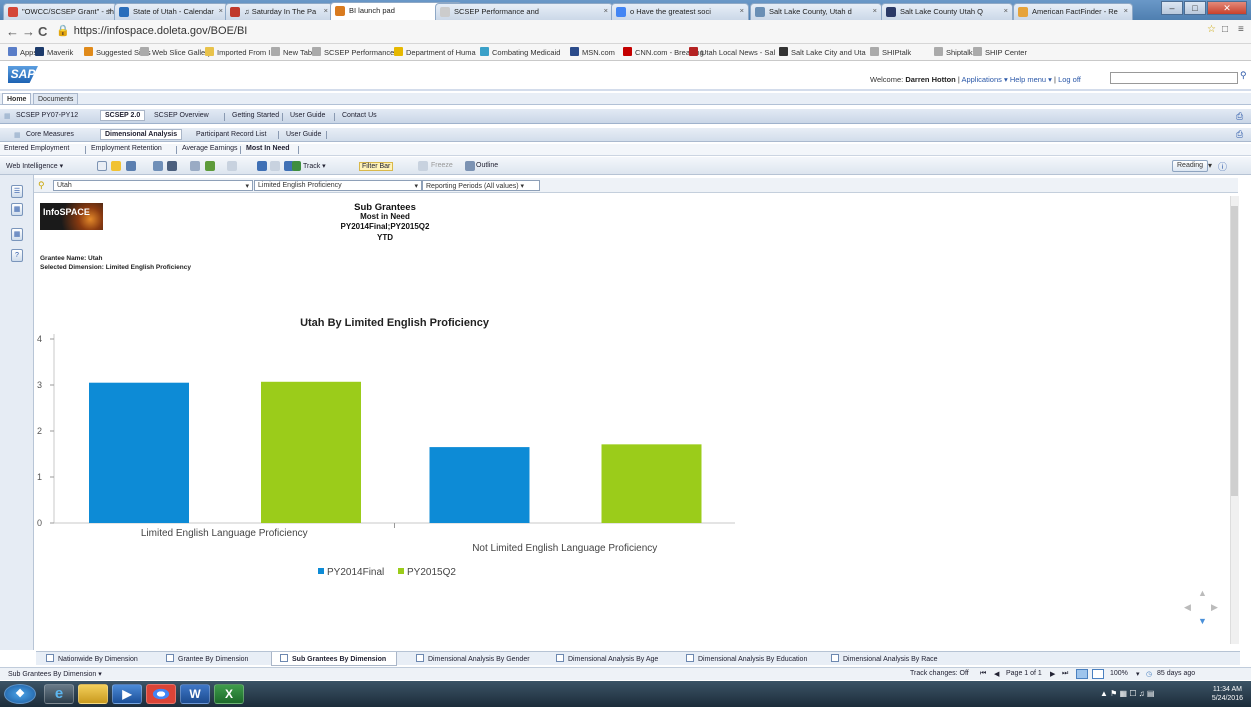 This screenshot has width=1251, height=707. Describe the element at coordinates (431, 572) in the screenshot. I see `legend-label: PY2015Q2` at that location.